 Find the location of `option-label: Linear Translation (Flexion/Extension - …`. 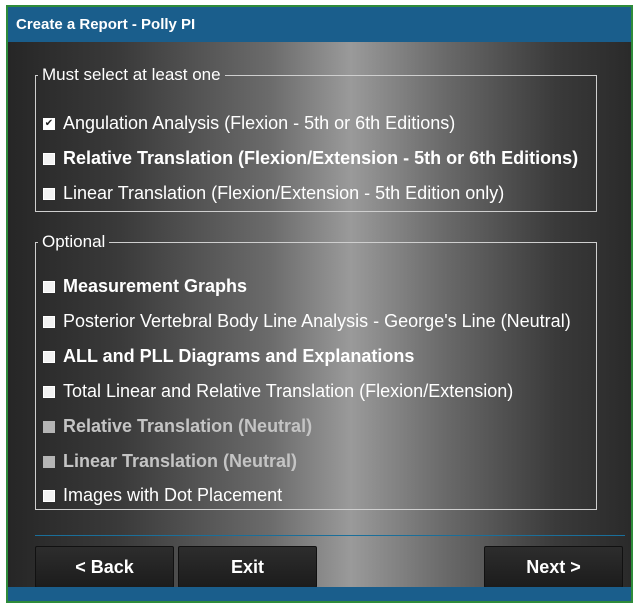

option-label: Linear Translation (Flexion/Extension - … is located at coordinates (284, 193).